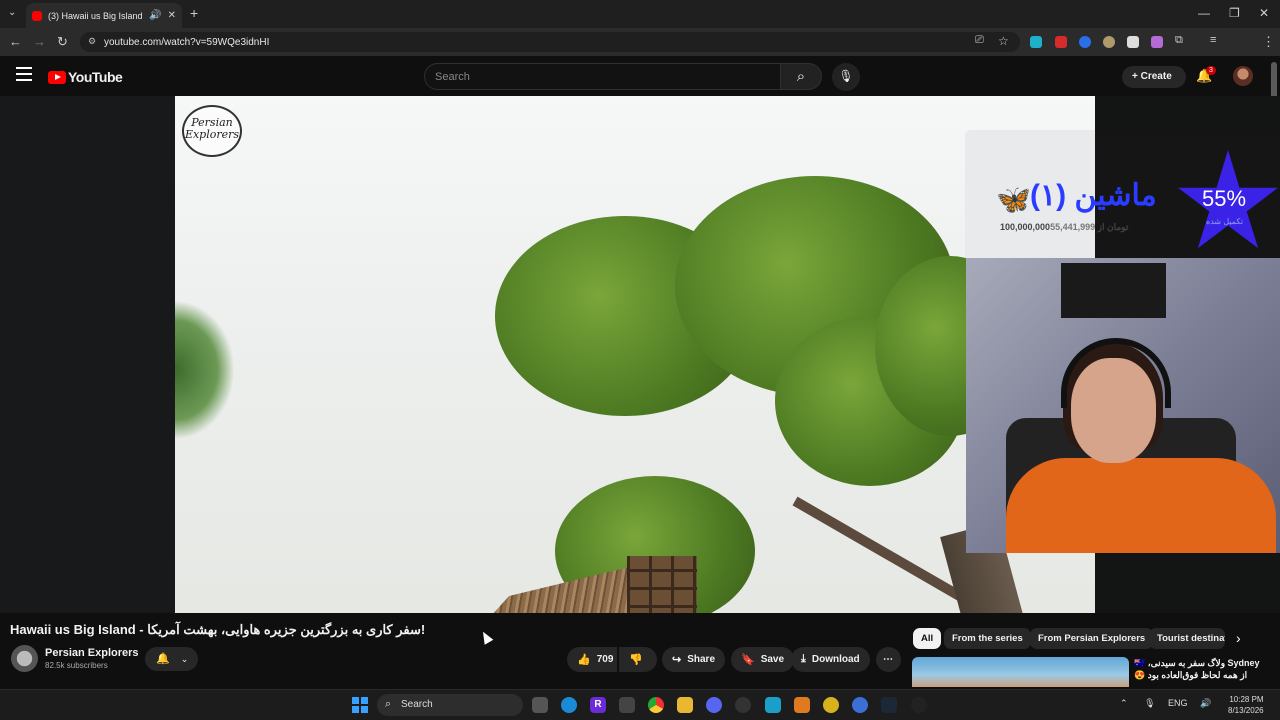 Image resolution: width=1280 pixels, height=720 pixels. I want to click on background-tv, so click(1113, 290).